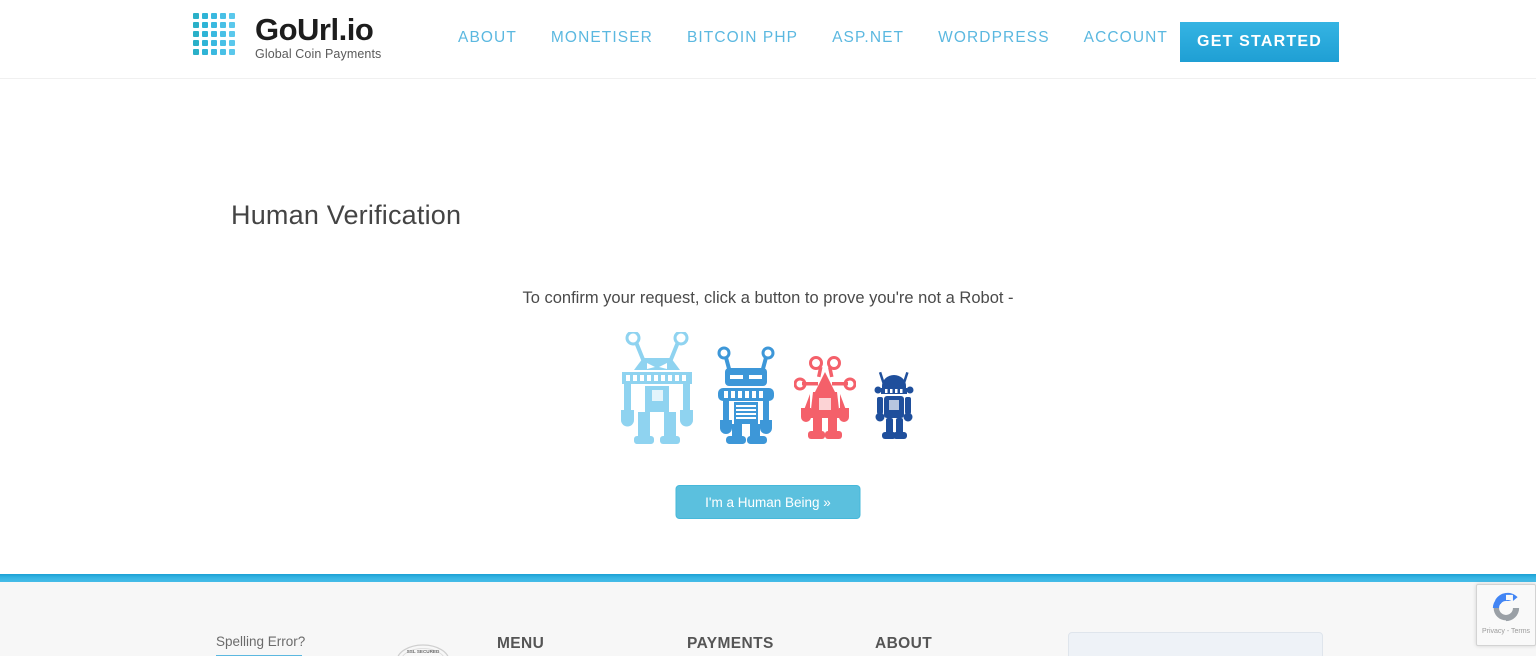 This screenshot has height=656, width=1536. What do you see at coordinates (602, 38) in the screenshot?
I see `nav-item-monetiser: MONETISER` at bounding box center [602, 38].